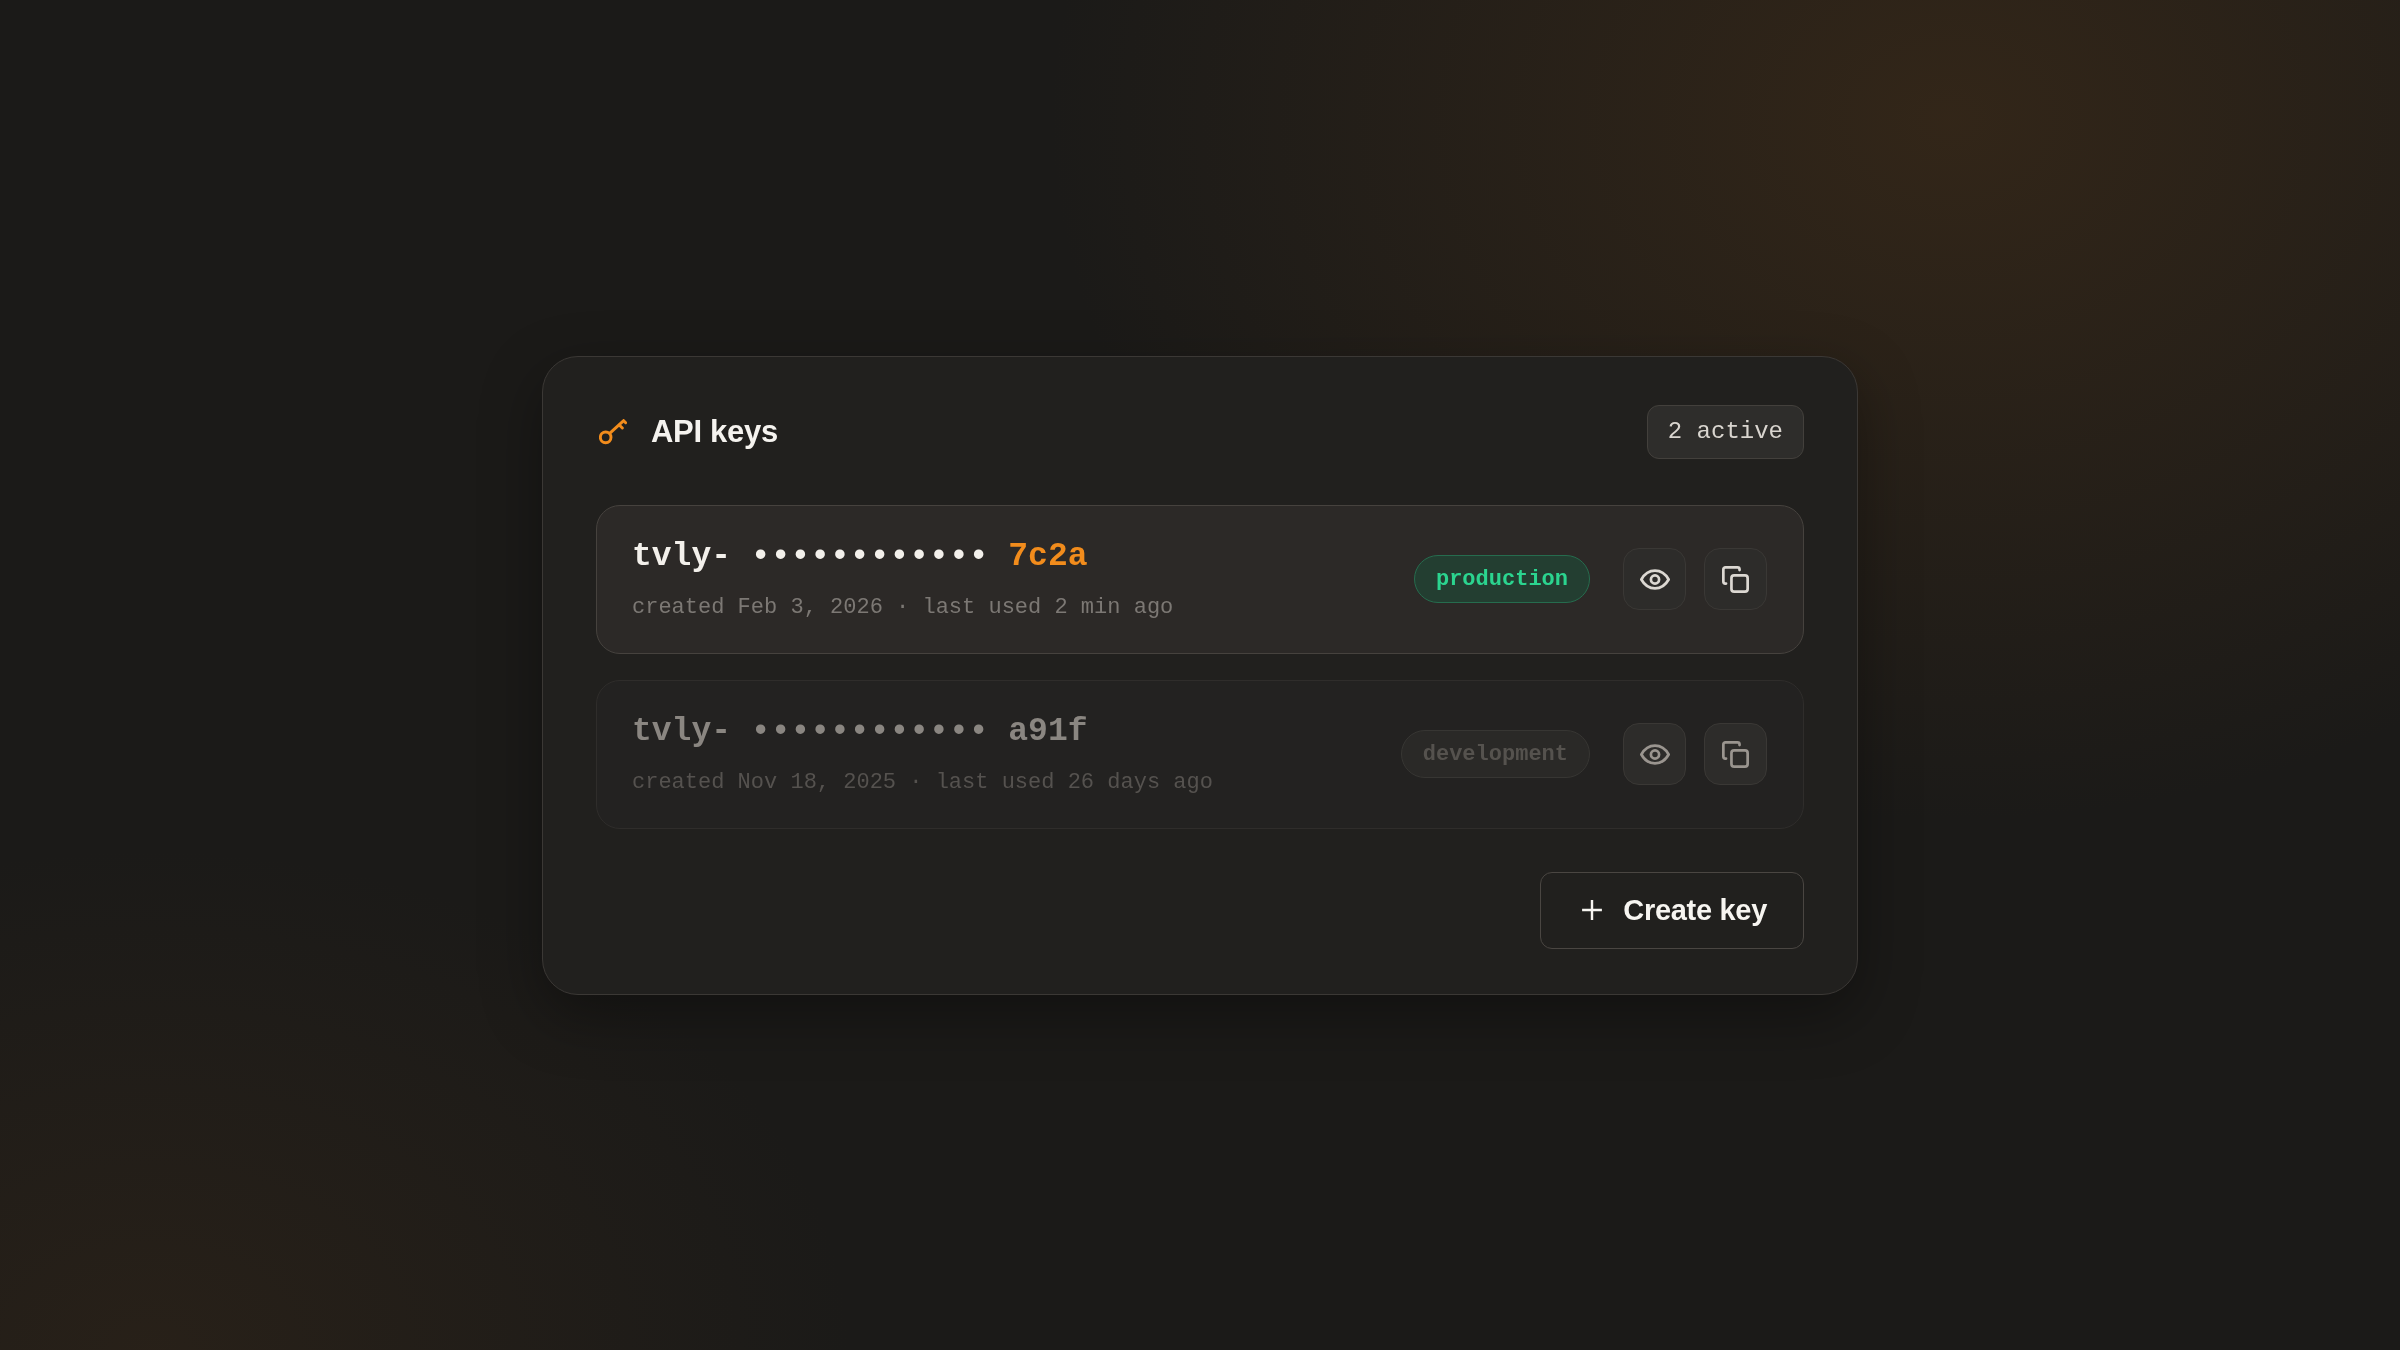 The height and width of the screenshot is (1350, 2400). I want to click on key-usage-text: created Feb 3, 2026 · last used 2 min ago, so click(903, 608).